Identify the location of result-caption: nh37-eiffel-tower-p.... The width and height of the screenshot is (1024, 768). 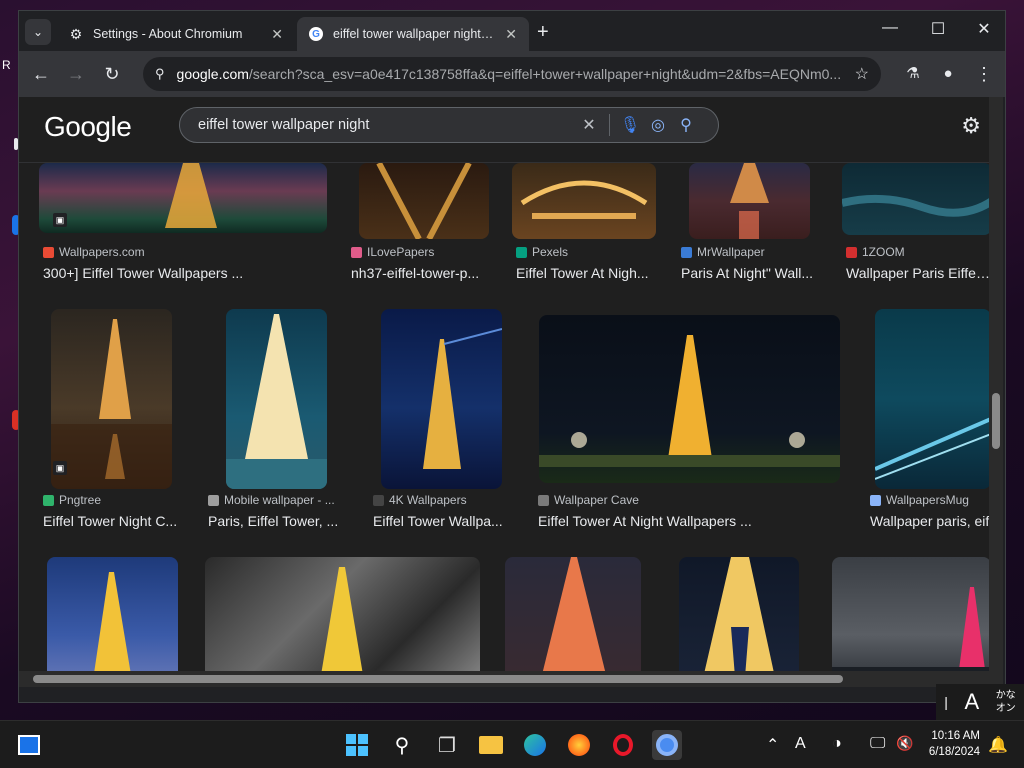
(421, 273).